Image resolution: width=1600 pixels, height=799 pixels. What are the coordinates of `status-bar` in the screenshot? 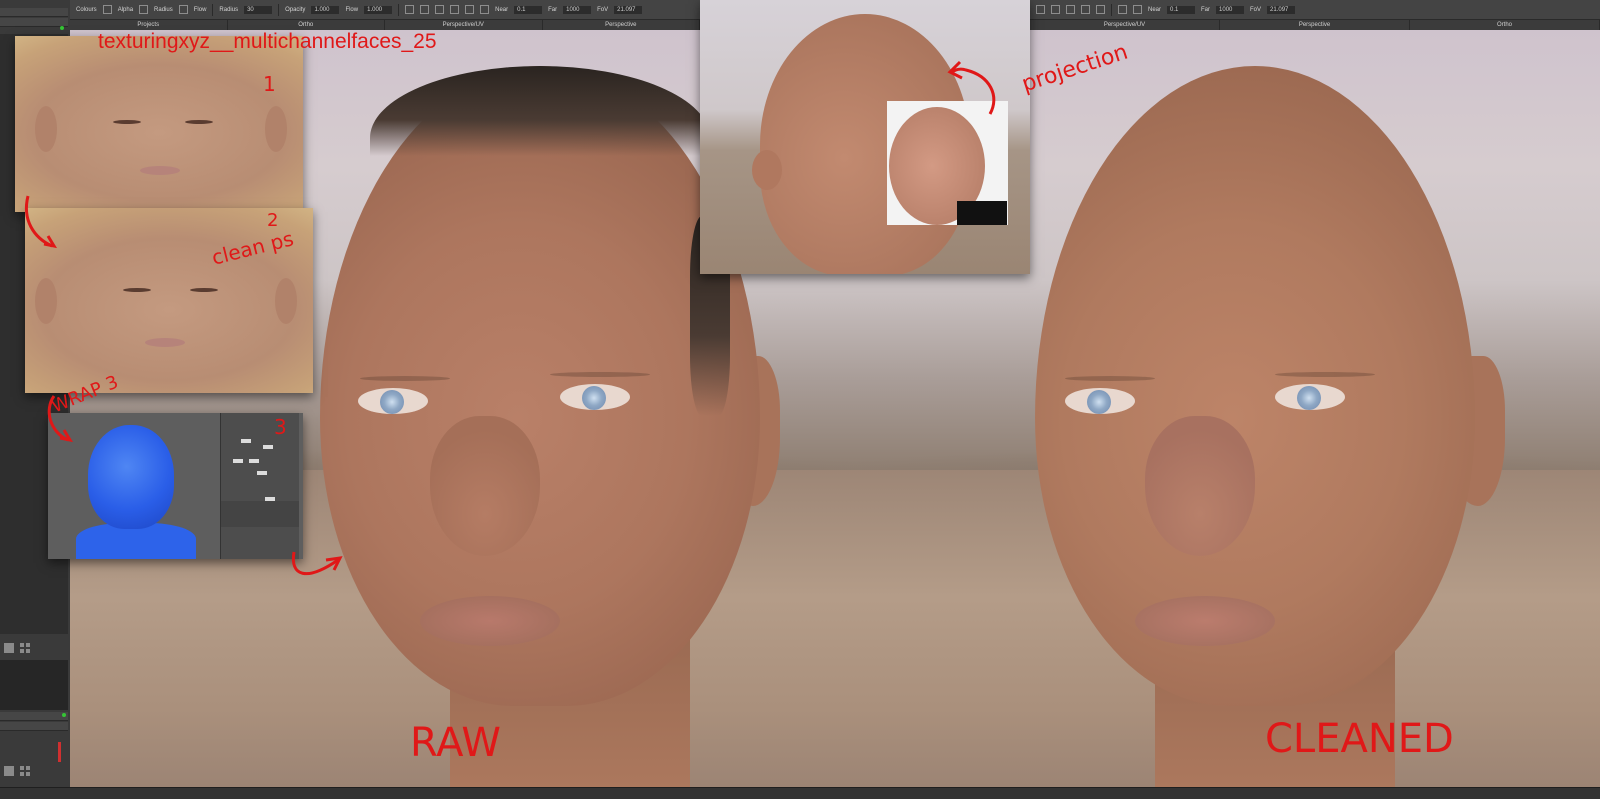 It's located at (800, 793).